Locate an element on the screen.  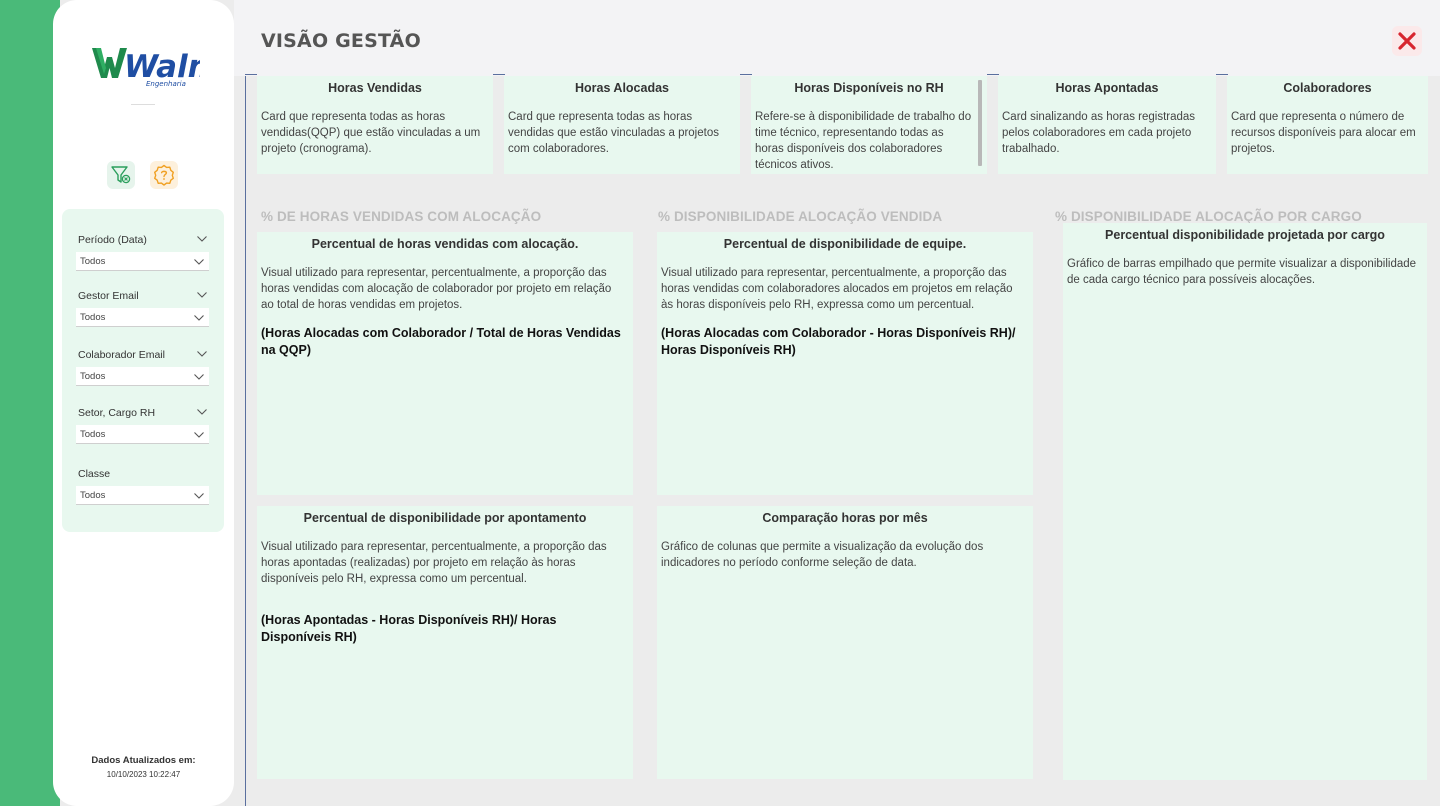
panel-title: Percentual de disponibilidade de equipe. is located at coordinates (845, 244).